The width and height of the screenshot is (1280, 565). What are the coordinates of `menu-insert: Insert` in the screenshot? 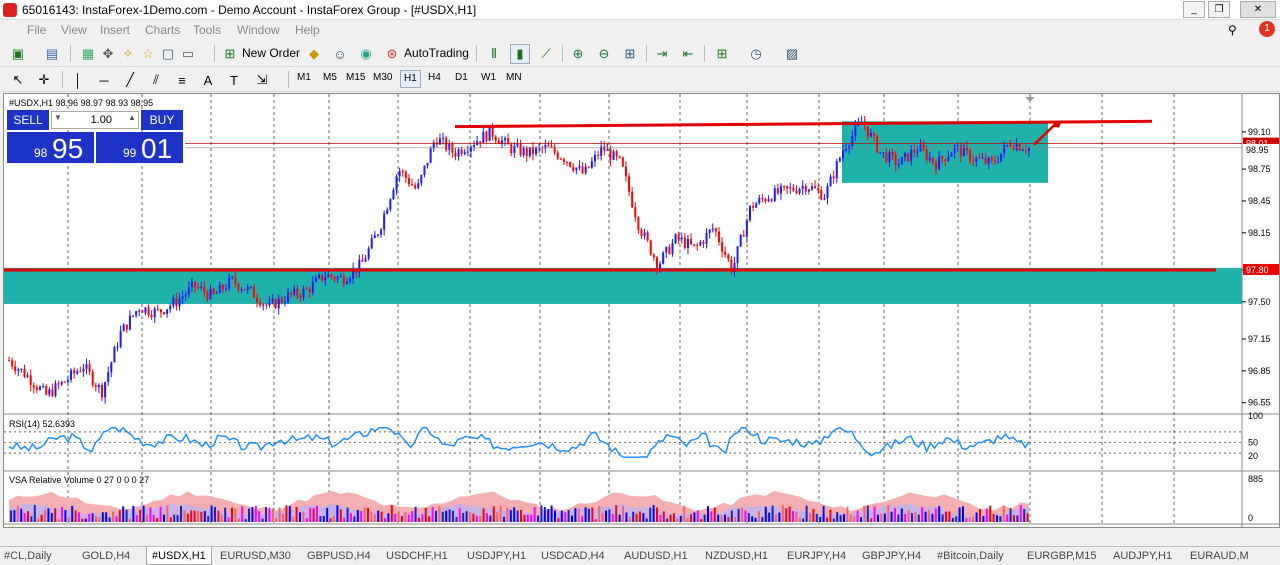 It's located at (115, 30).